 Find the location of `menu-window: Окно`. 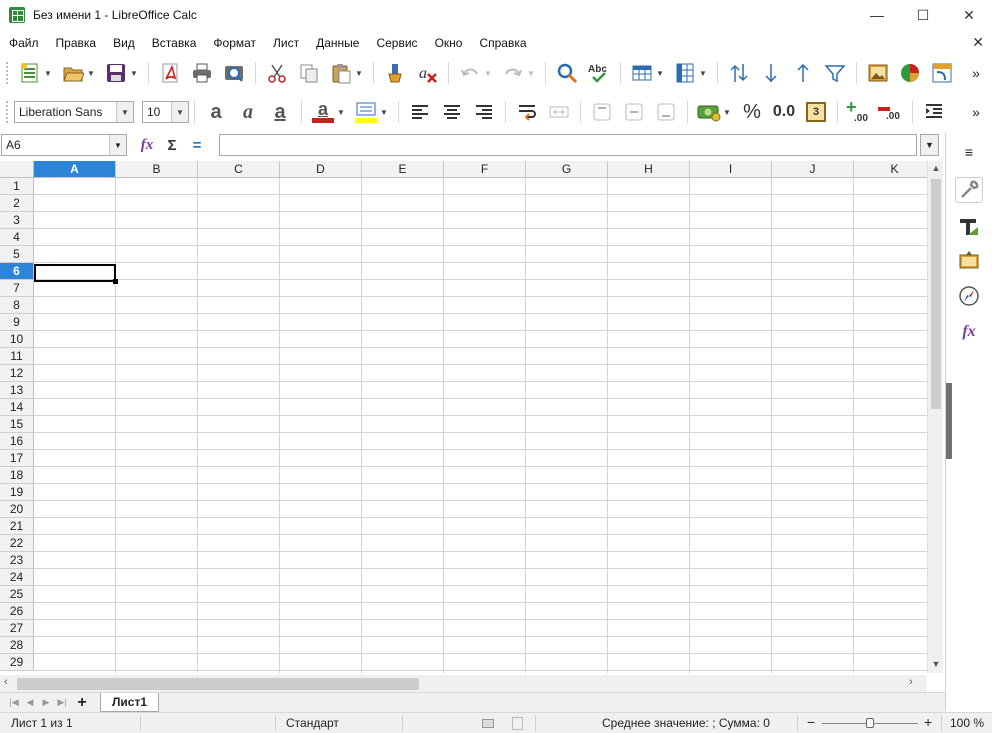

menu-window: Окно is located at coordinates (448, 43).